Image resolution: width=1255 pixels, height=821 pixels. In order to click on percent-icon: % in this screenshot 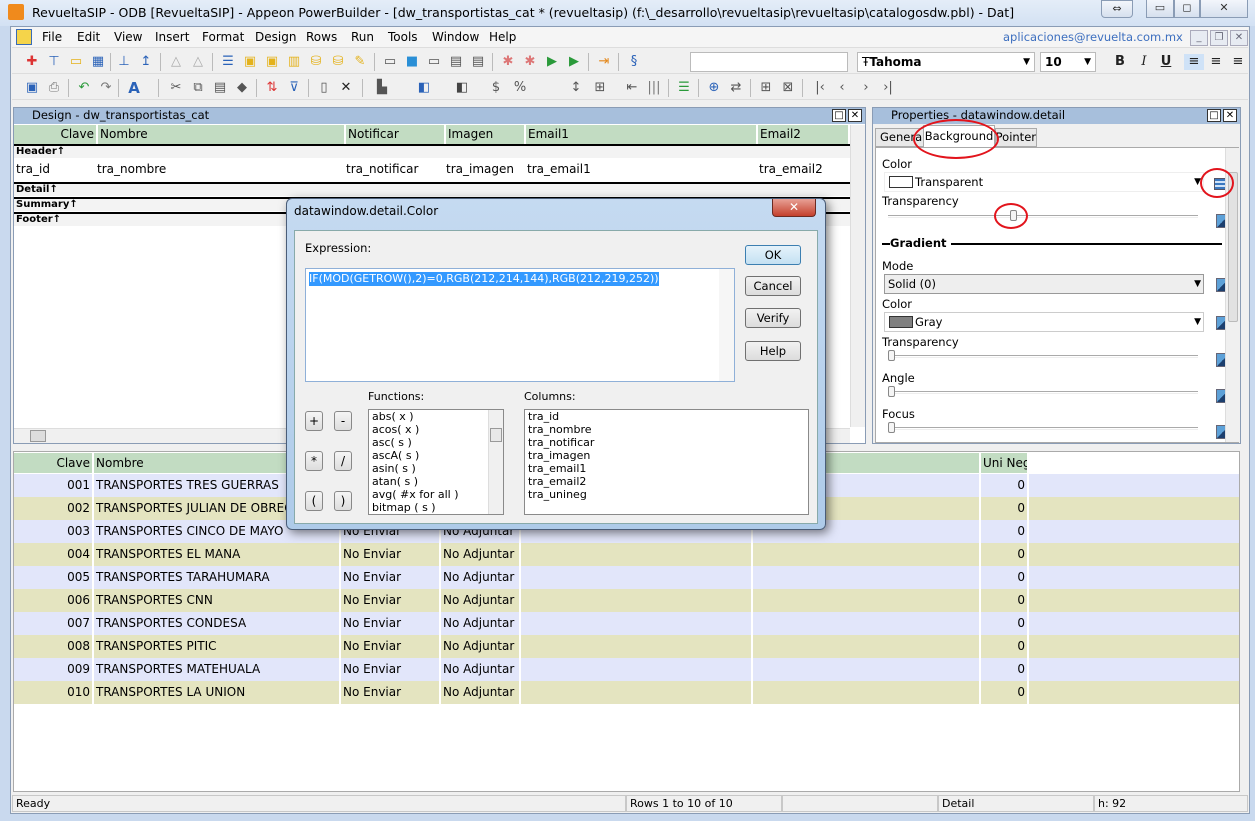, I will do `click(520, 88)`.